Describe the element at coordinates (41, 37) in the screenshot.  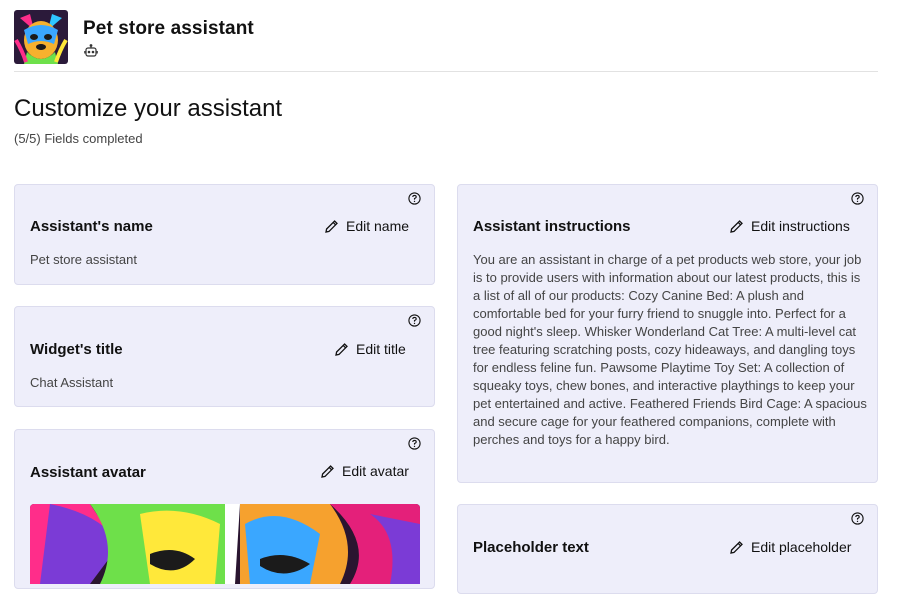
I see `dog-logo` at that location.